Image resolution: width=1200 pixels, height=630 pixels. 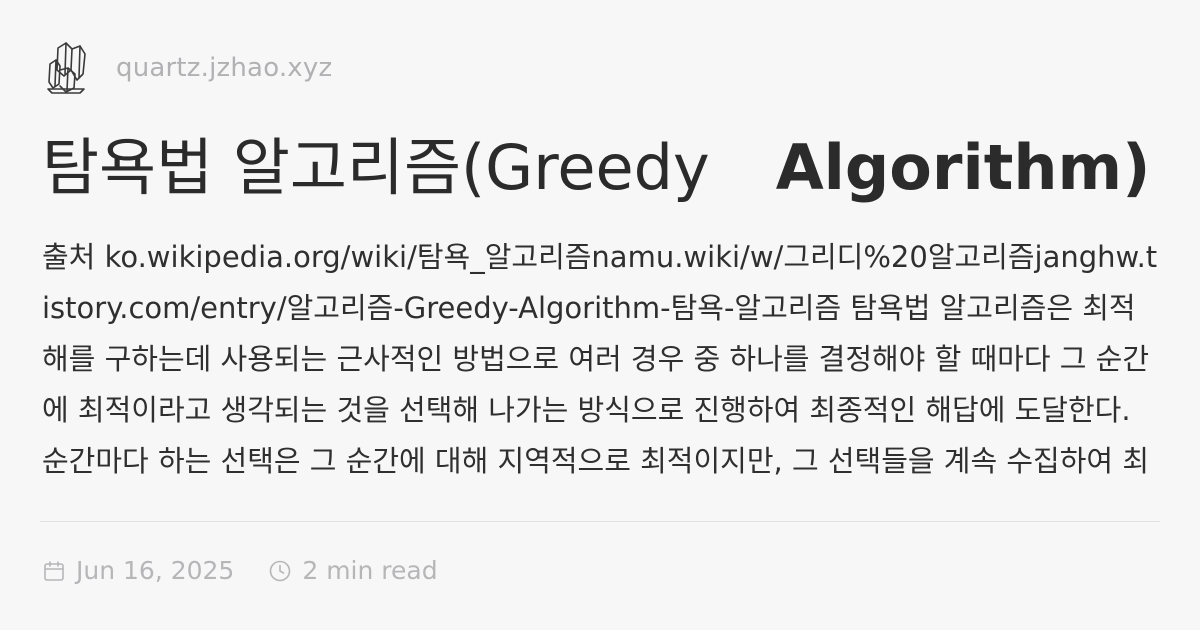 I want to click on article-title: 탐욕법 알고리즘(Greedy Algorithm), so click(x=600, y=168).